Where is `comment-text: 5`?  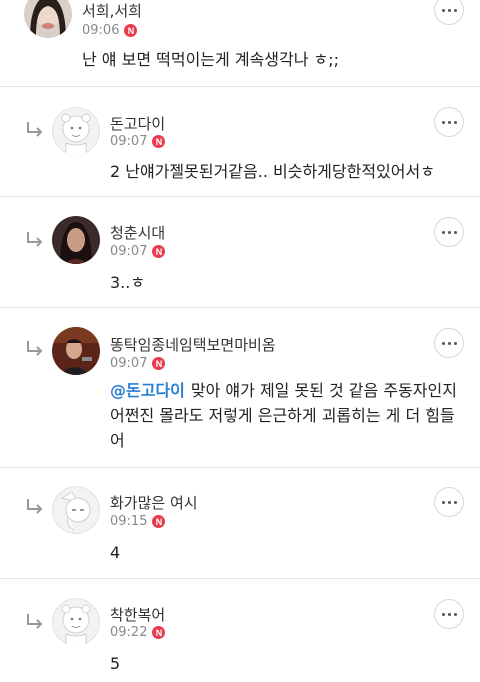 comment-text: 5 is located at coordinates (115, 663).